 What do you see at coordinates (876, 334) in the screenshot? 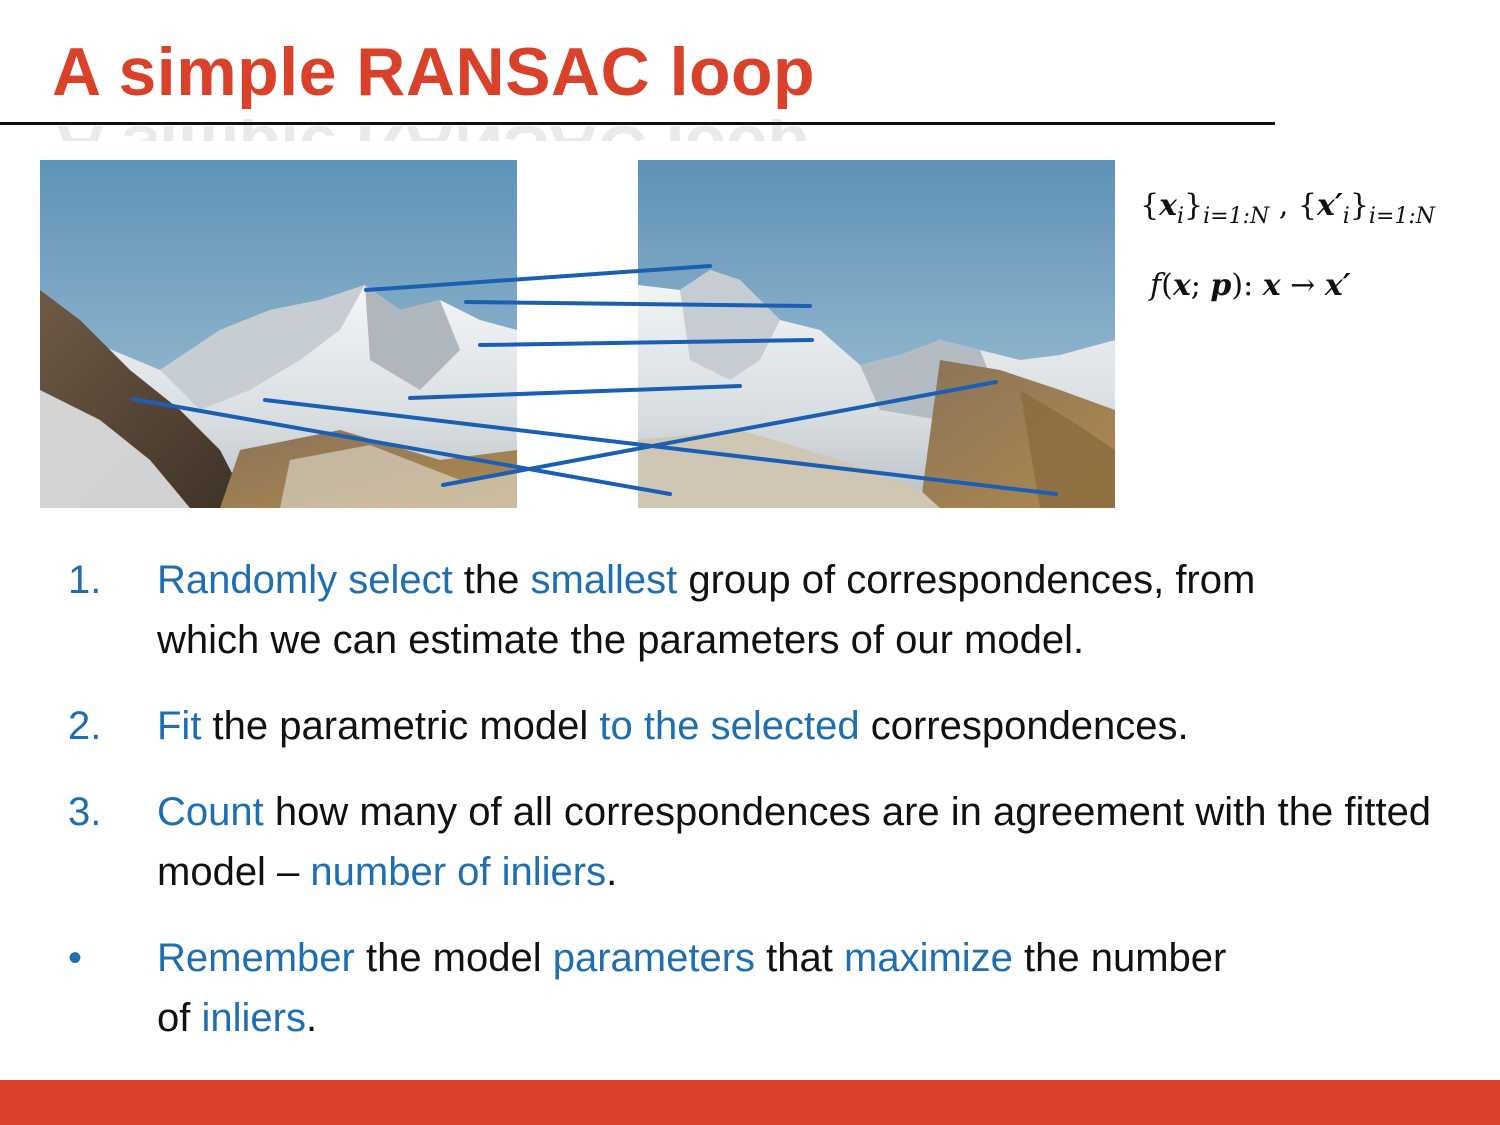
I see `mountain-photo-right` at bounding box center [876, 334].